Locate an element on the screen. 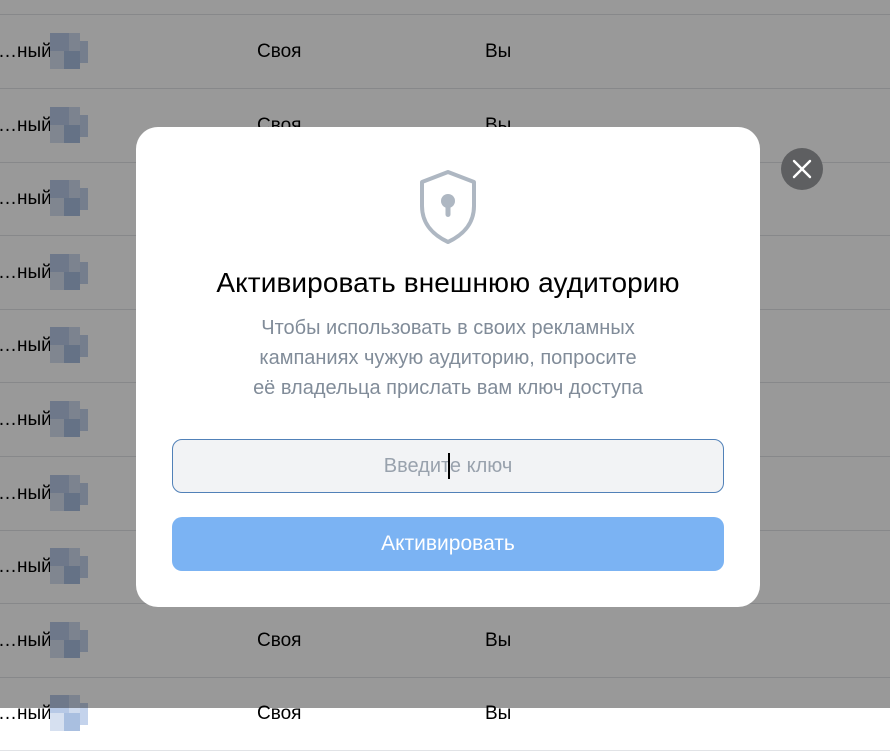  close-button is located at coordinates (802, 169).